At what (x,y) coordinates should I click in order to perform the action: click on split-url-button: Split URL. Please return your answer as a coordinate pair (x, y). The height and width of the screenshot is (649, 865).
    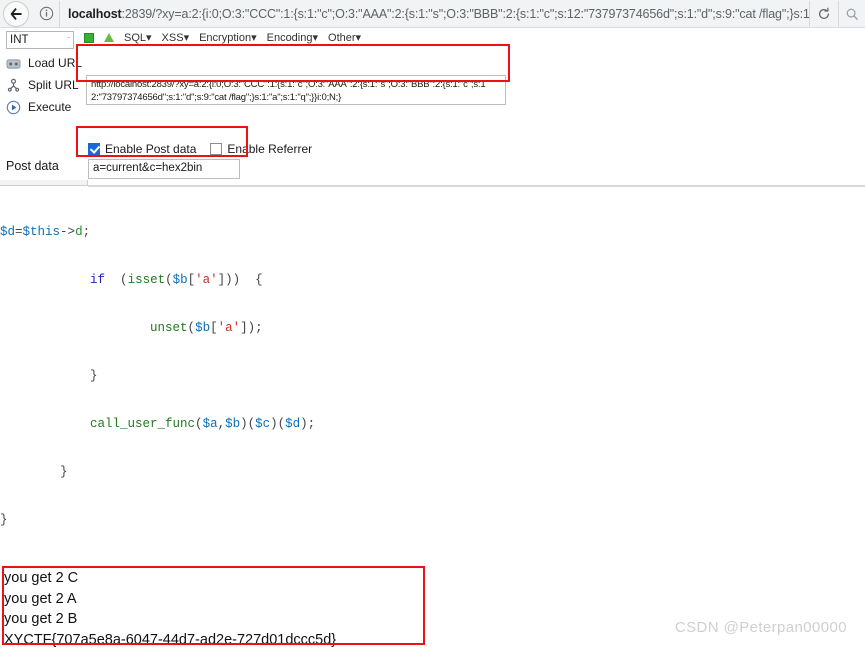
    Looking at the image, I should click on (44, 85).